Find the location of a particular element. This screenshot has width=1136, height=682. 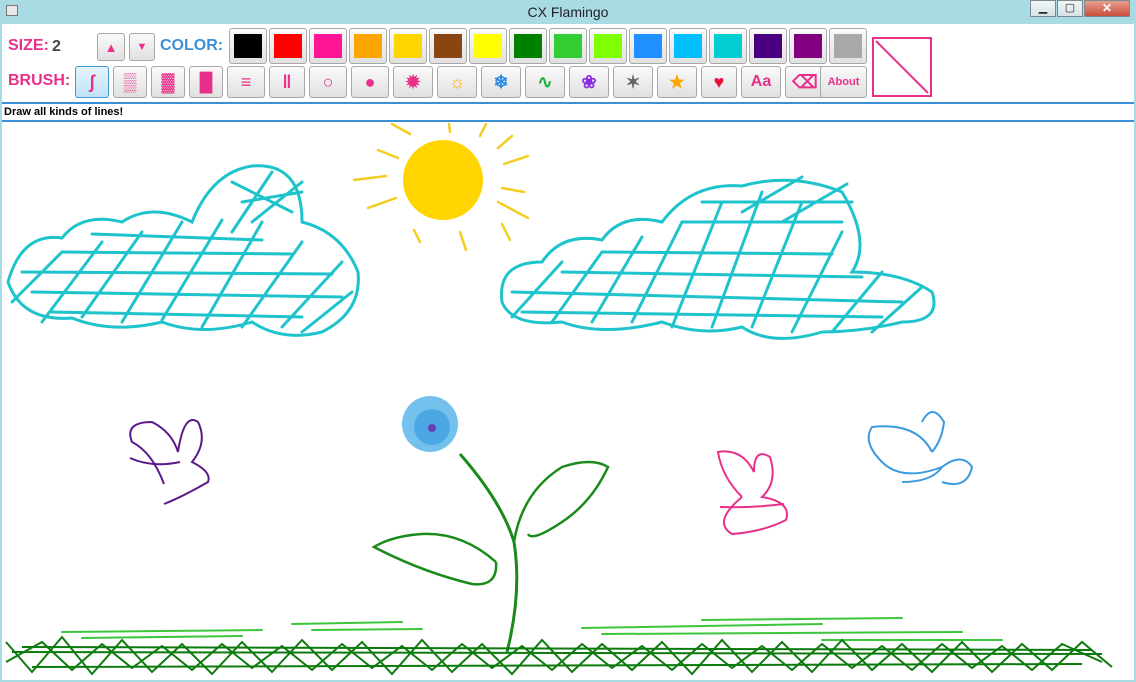

snowflake-icon: ❄ is located at coordinates (501, 81).